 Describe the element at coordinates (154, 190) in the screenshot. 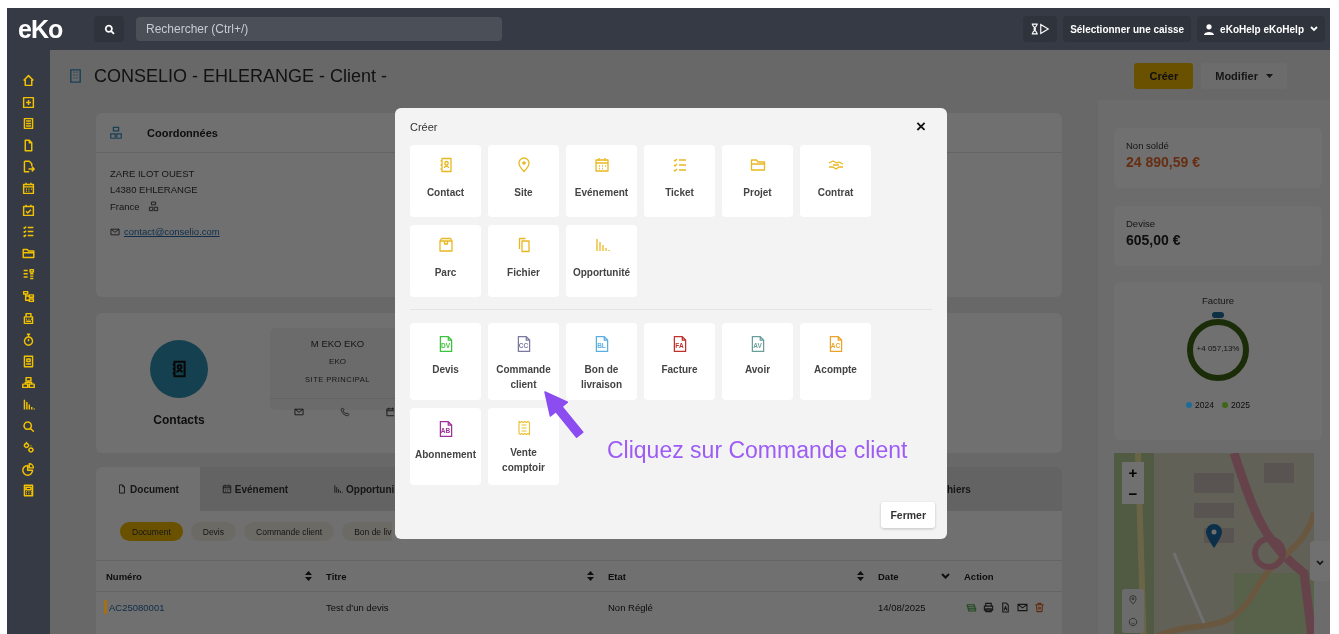

I see `address-line: L4380 EHLERANGE` at that location.